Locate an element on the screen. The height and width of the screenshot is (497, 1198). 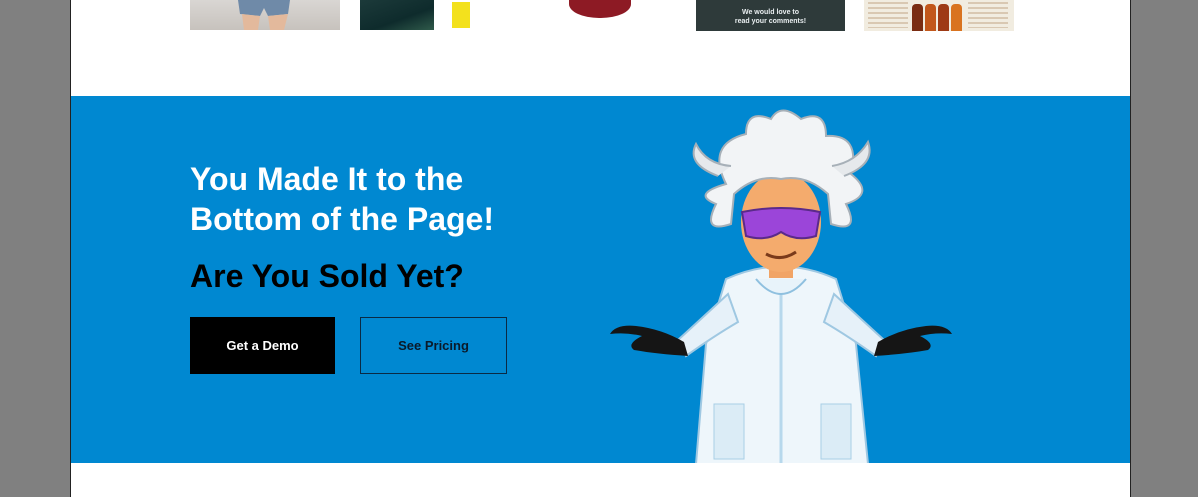
cta-subheadline: Are You Sold Yet? is located at coordinates (327, 276).